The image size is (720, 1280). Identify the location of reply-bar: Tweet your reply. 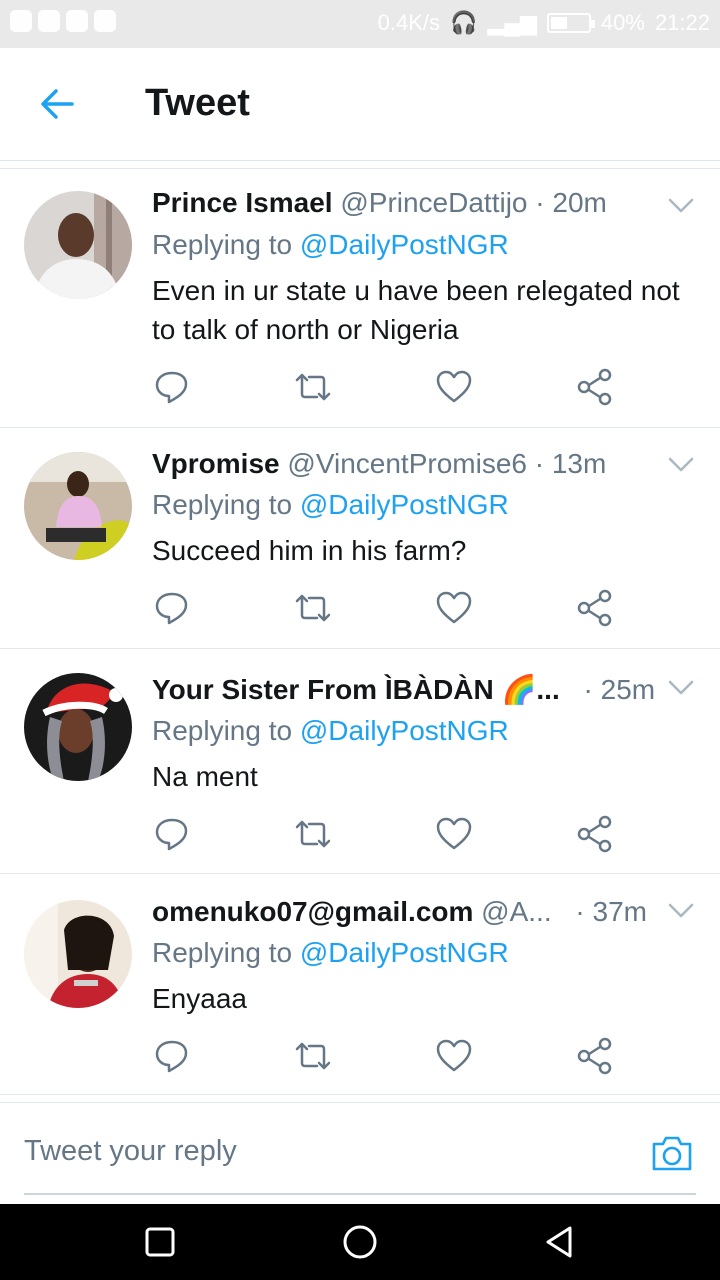
(360, 1153).